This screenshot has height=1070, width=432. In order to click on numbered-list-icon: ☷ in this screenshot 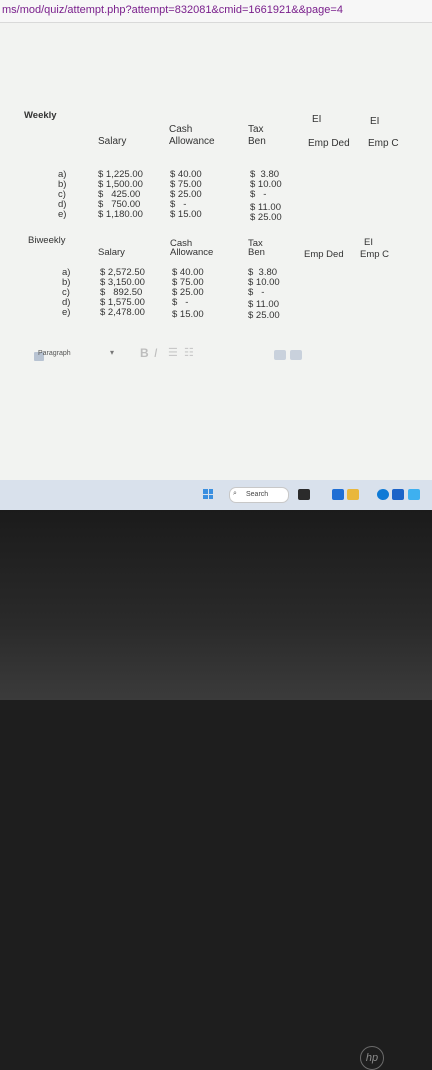, I will do `click(189, 352)`.